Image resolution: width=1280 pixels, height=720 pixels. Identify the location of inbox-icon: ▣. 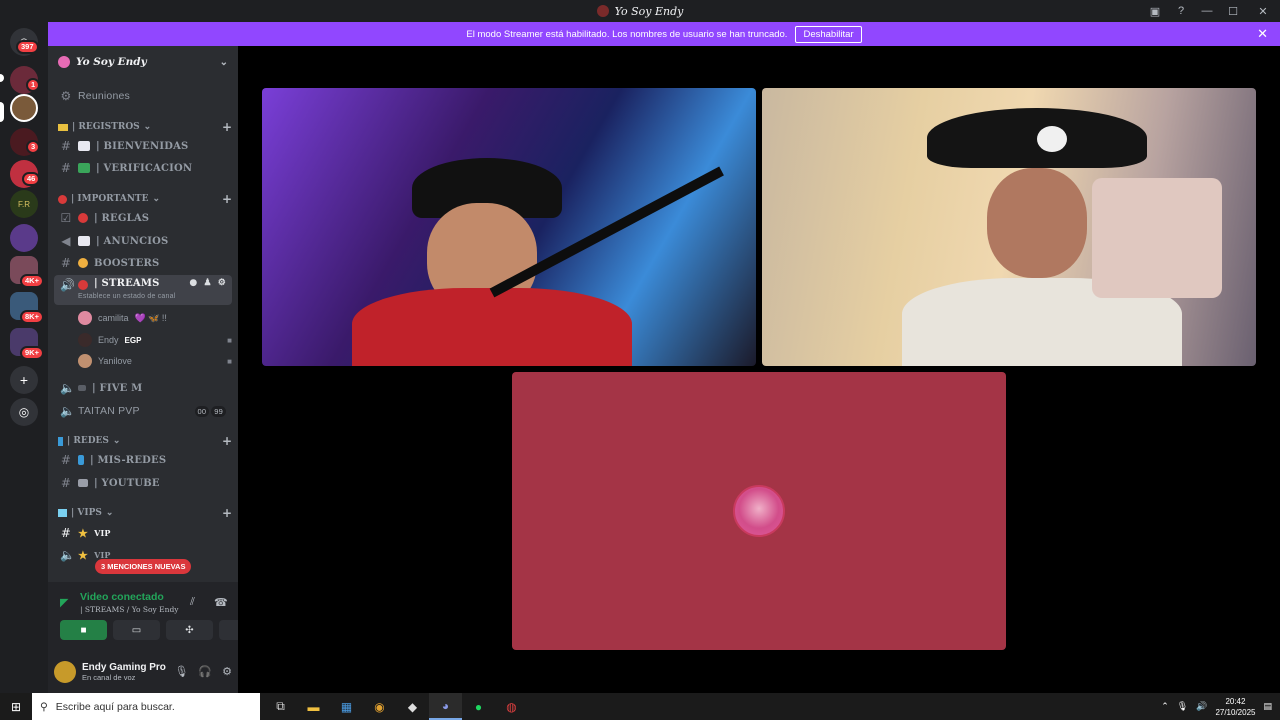
(1155, 11).